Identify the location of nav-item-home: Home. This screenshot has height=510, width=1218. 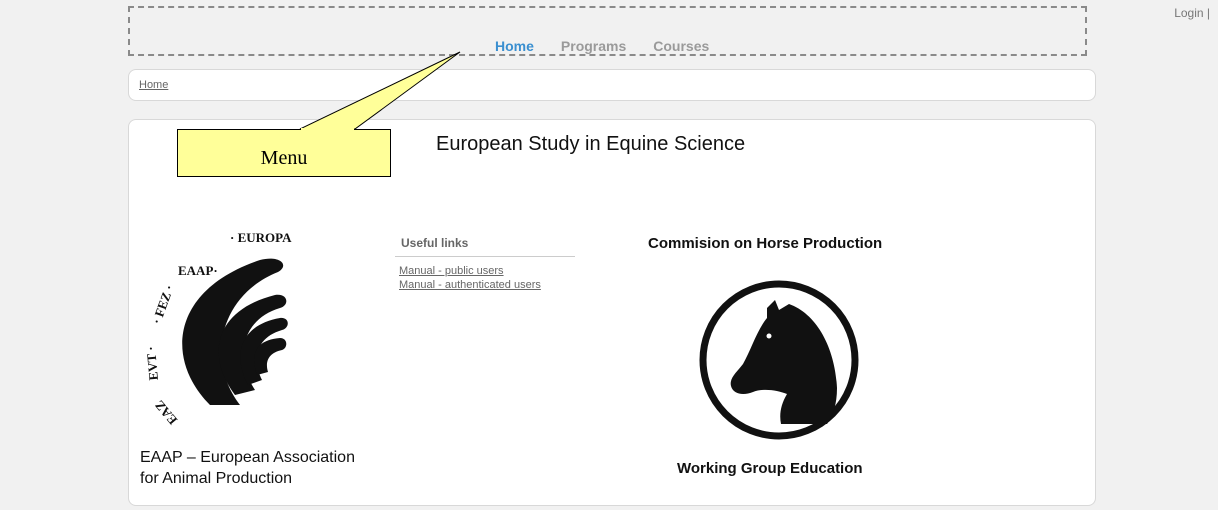
(514, 46).